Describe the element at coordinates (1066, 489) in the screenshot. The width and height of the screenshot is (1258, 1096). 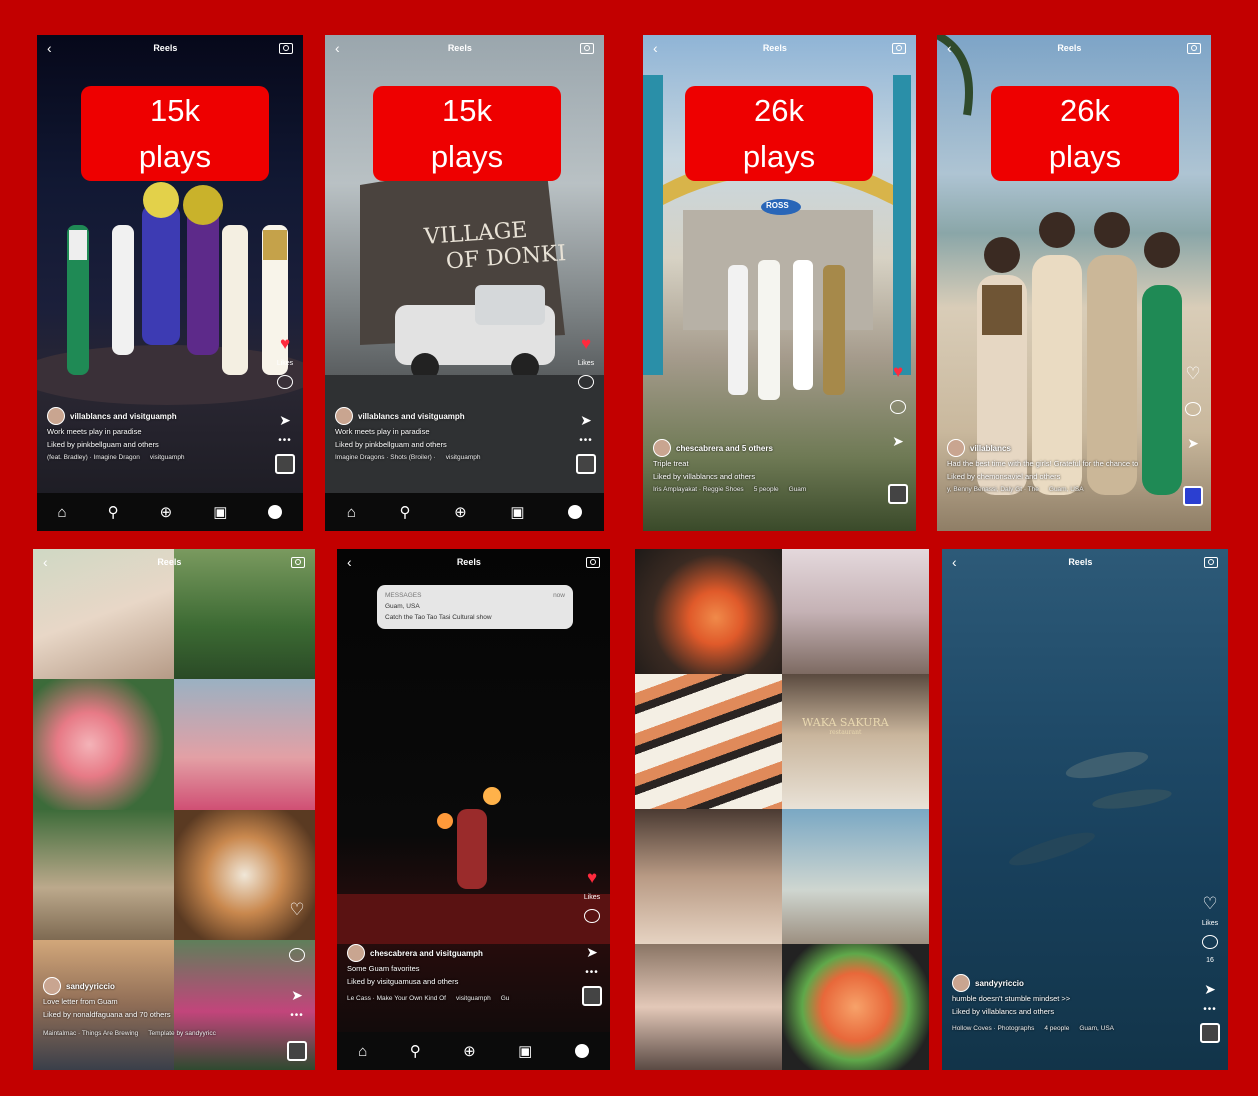
I see `location-label: Guam, USA` at that location.